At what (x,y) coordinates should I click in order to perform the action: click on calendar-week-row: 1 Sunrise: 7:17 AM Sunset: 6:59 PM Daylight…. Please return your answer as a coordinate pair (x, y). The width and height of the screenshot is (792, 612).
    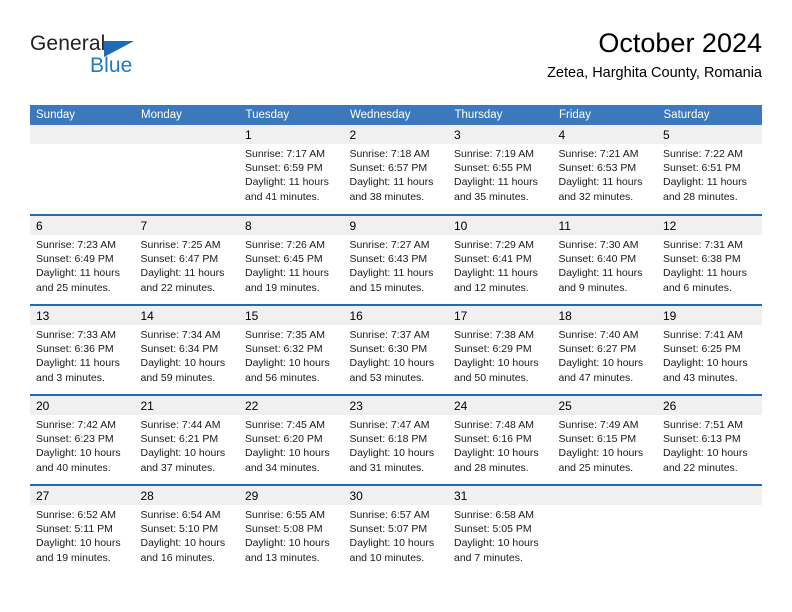
    Looking at the image, I should click on (396, 170).